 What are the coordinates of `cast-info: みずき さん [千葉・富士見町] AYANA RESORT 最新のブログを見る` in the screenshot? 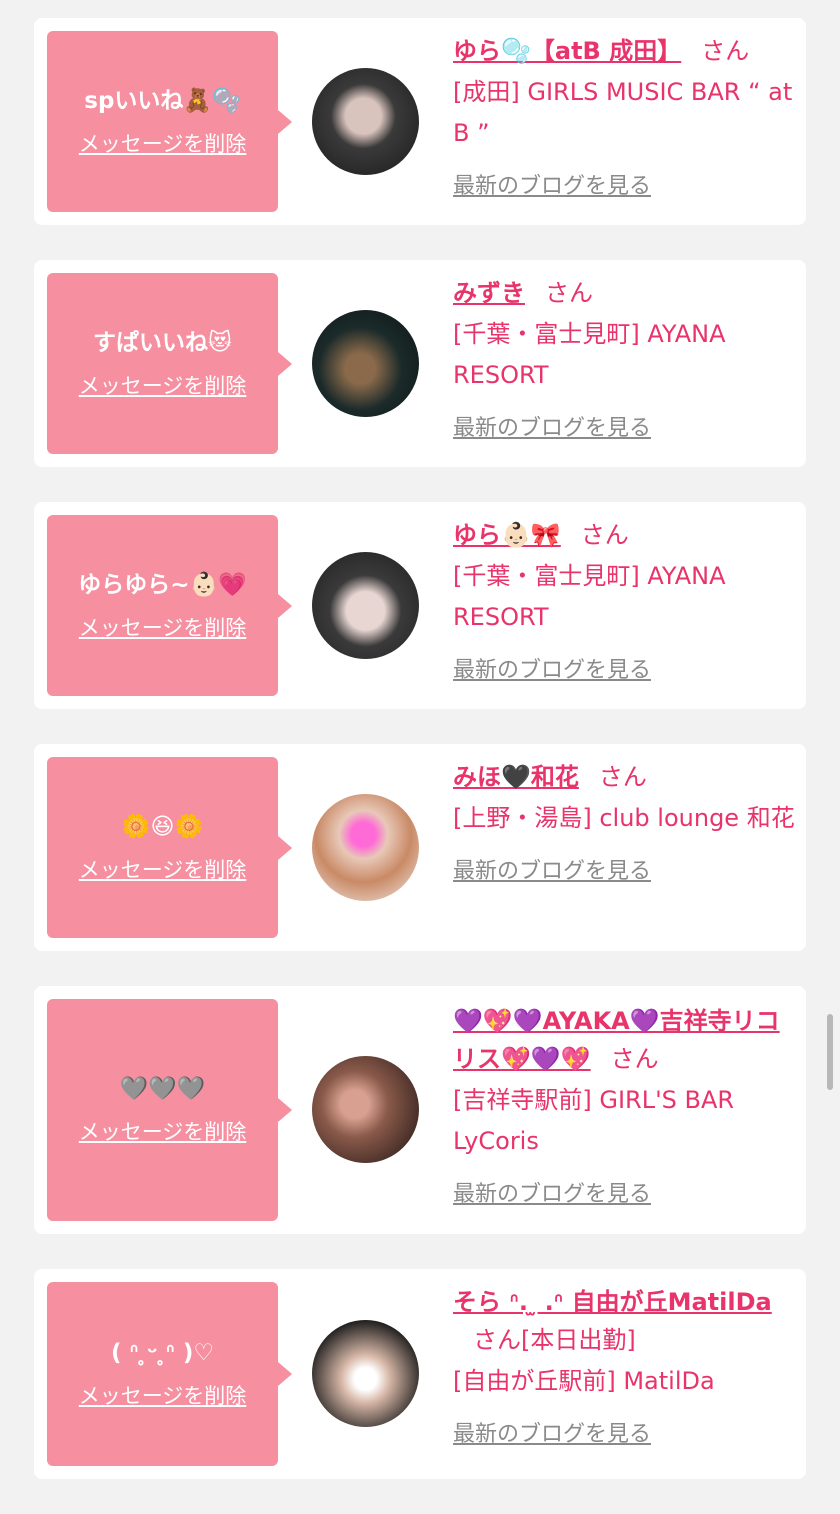 It's located at (625, 358).